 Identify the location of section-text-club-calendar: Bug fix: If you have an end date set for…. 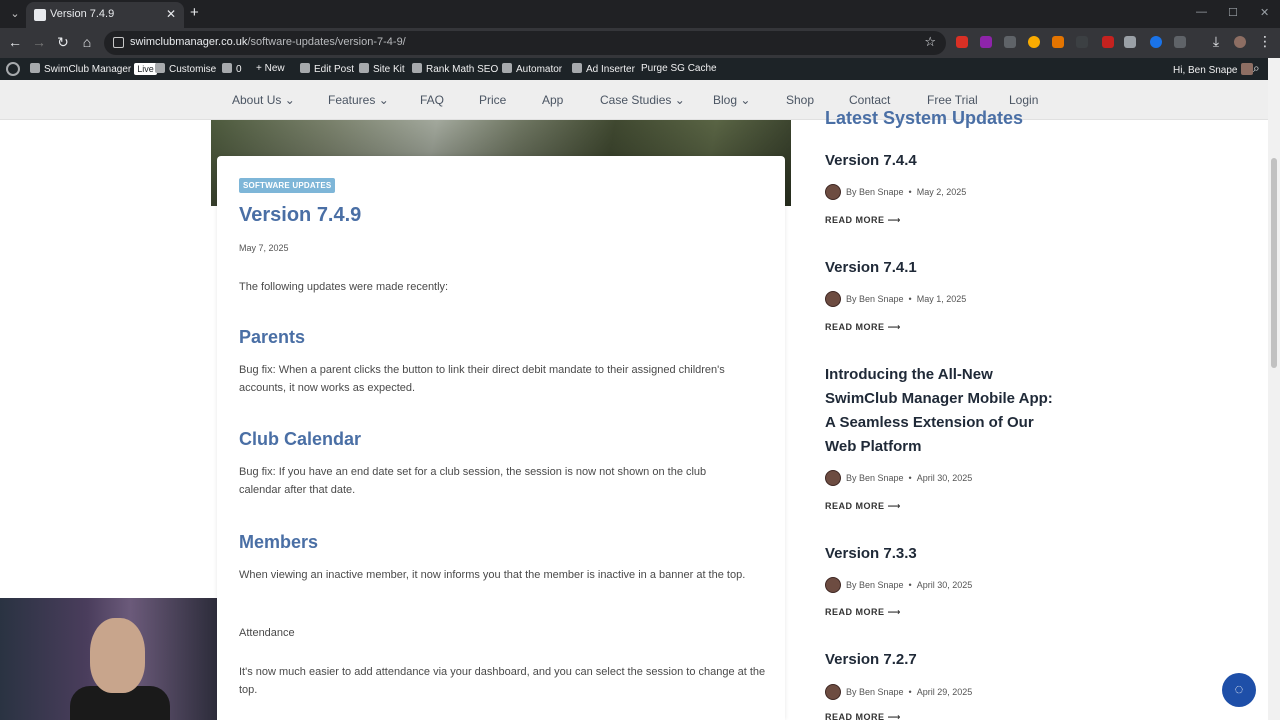
(473, 481).